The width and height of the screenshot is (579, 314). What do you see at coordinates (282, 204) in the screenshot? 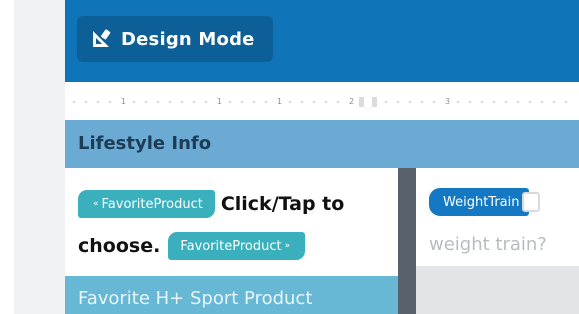
I see `instruction-text: Click/Tap to` at bounding box center [282, 204].